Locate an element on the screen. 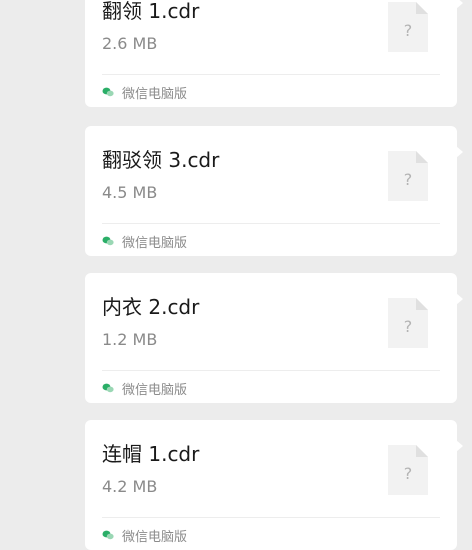 The width and height of the screenshot is (472, 550). file-size: 4.2 MB is located at coordinates (130, 486).